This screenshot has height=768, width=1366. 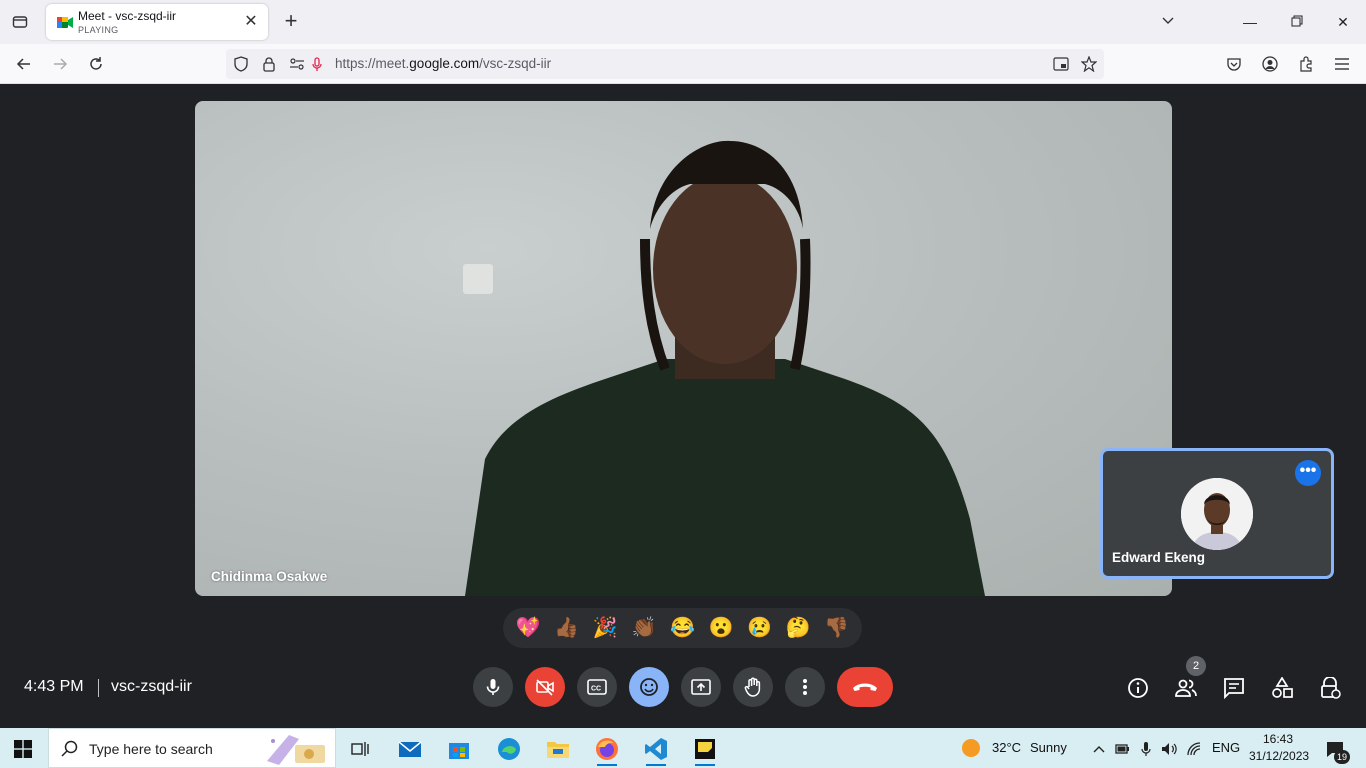 I want to click on more-vert-icon, so click(x=805, y=687).